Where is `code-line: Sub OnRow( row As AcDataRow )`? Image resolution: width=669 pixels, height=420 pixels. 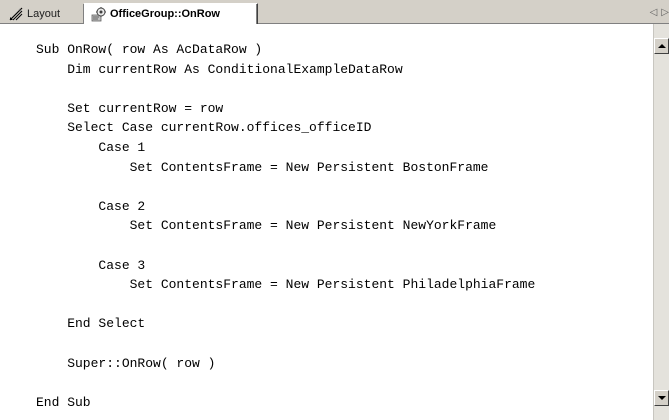
code-line: Sub OnRow( row As AcDataRow ) is located at coordinates (149, 49).